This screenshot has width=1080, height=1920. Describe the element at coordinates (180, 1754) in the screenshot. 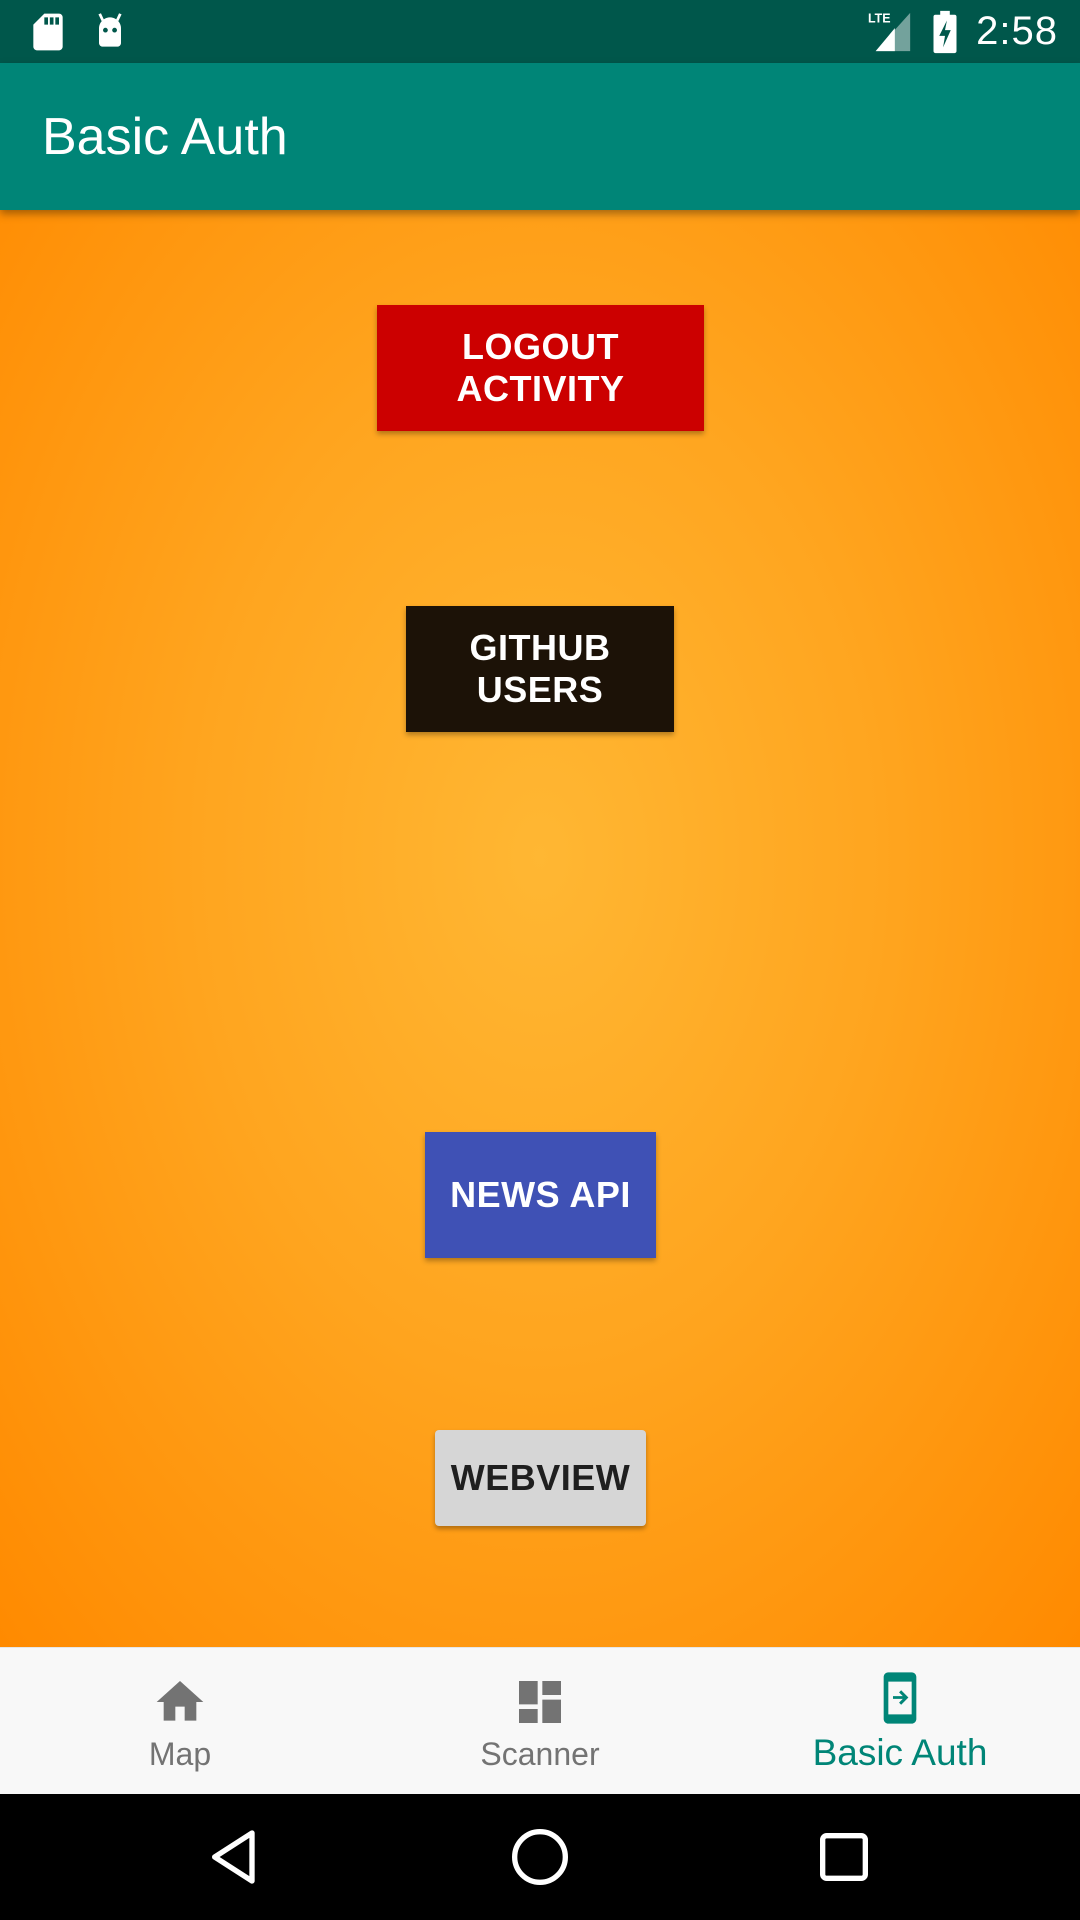

I see `nav-label-map: Map` at that location.